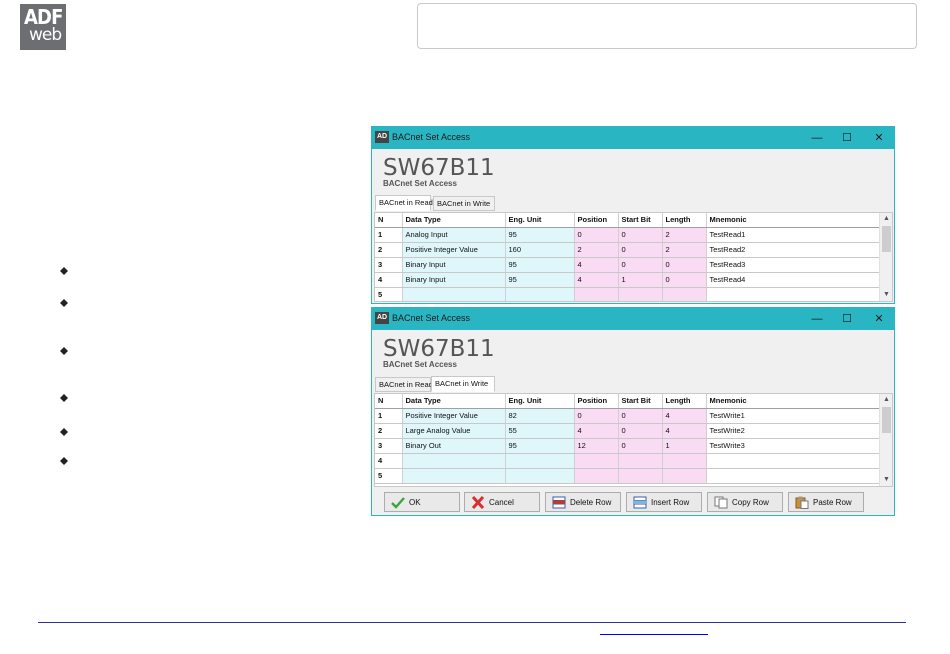  What do you see at coordinates (684, 446) in the screenshot?
I see `length-cell: 1` at bounding box center [684, 446].